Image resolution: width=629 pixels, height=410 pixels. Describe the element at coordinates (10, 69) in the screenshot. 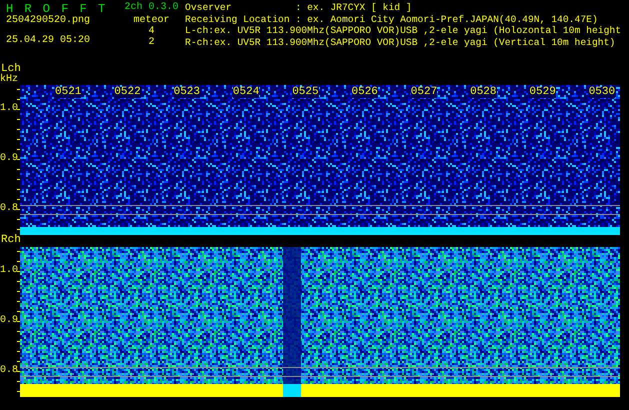

I see `channel-label: Lch` at that location.